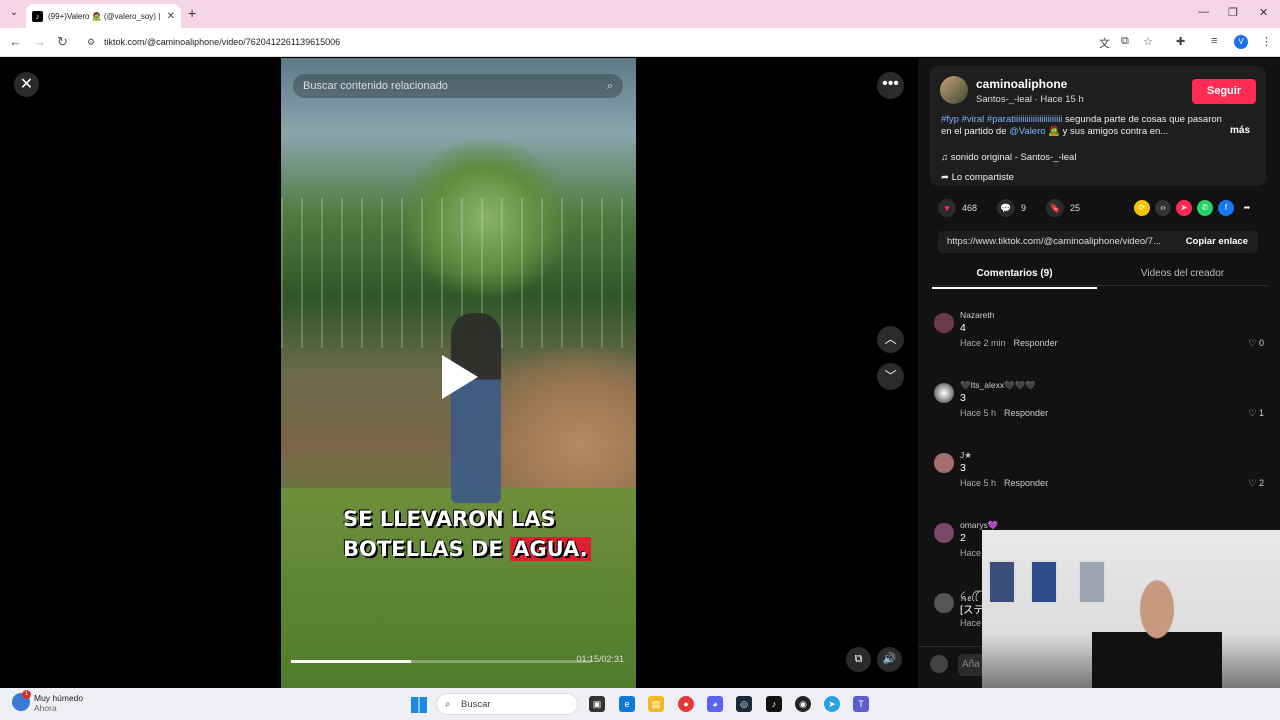  What do you see at coordinates (1180, 41) in the screenshot?
I see `extensions-icon: ✚` at bounding box center [1180, 41].